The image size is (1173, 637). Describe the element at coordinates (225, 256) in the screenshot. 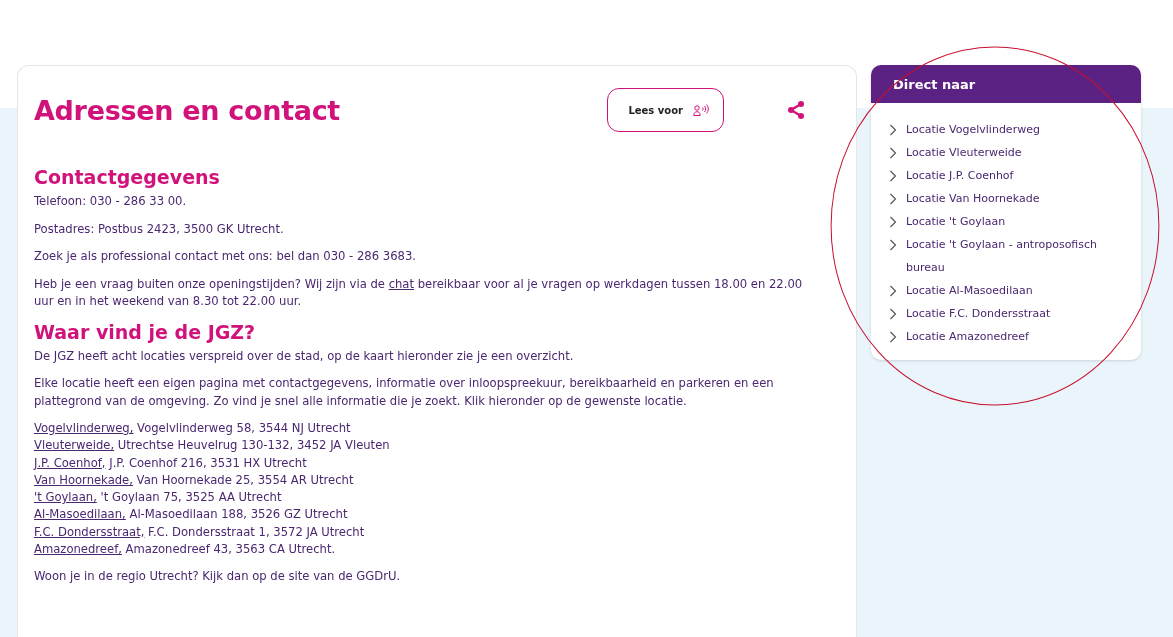

I see `paragraph: Zoek je als professional contact met ons: bel dan 030 - 286 3683.` at that location.